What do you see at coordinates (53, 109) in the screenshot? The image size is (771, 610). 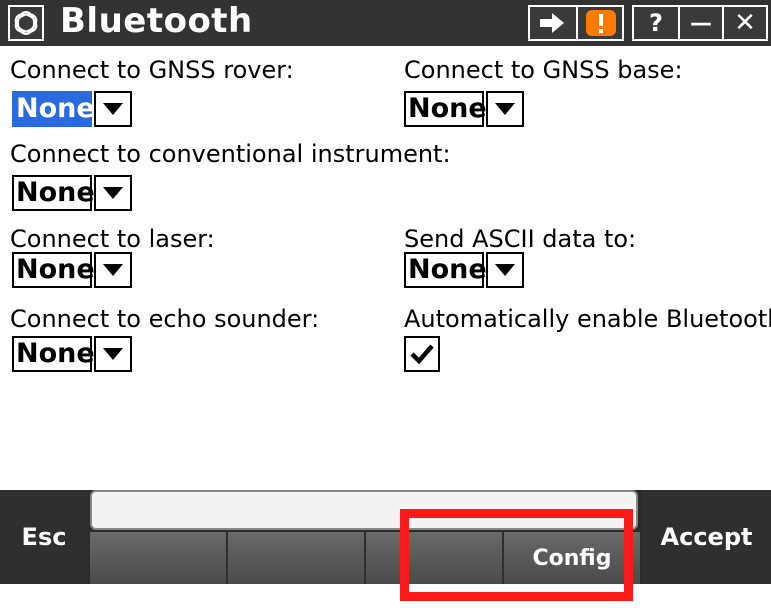 I see `gnss-rover-value: None` at bounding box center [53, 109].